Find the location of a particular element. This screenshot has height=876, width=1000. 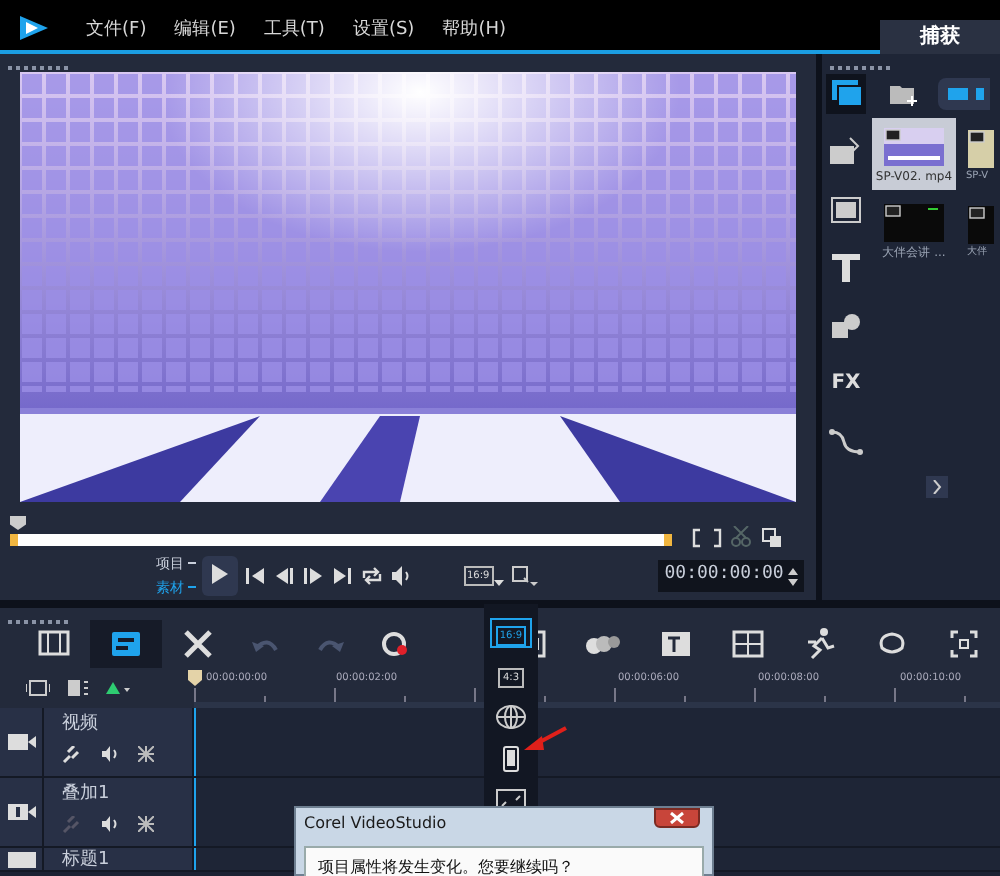

next-icon is located at coordinates (343, 576).